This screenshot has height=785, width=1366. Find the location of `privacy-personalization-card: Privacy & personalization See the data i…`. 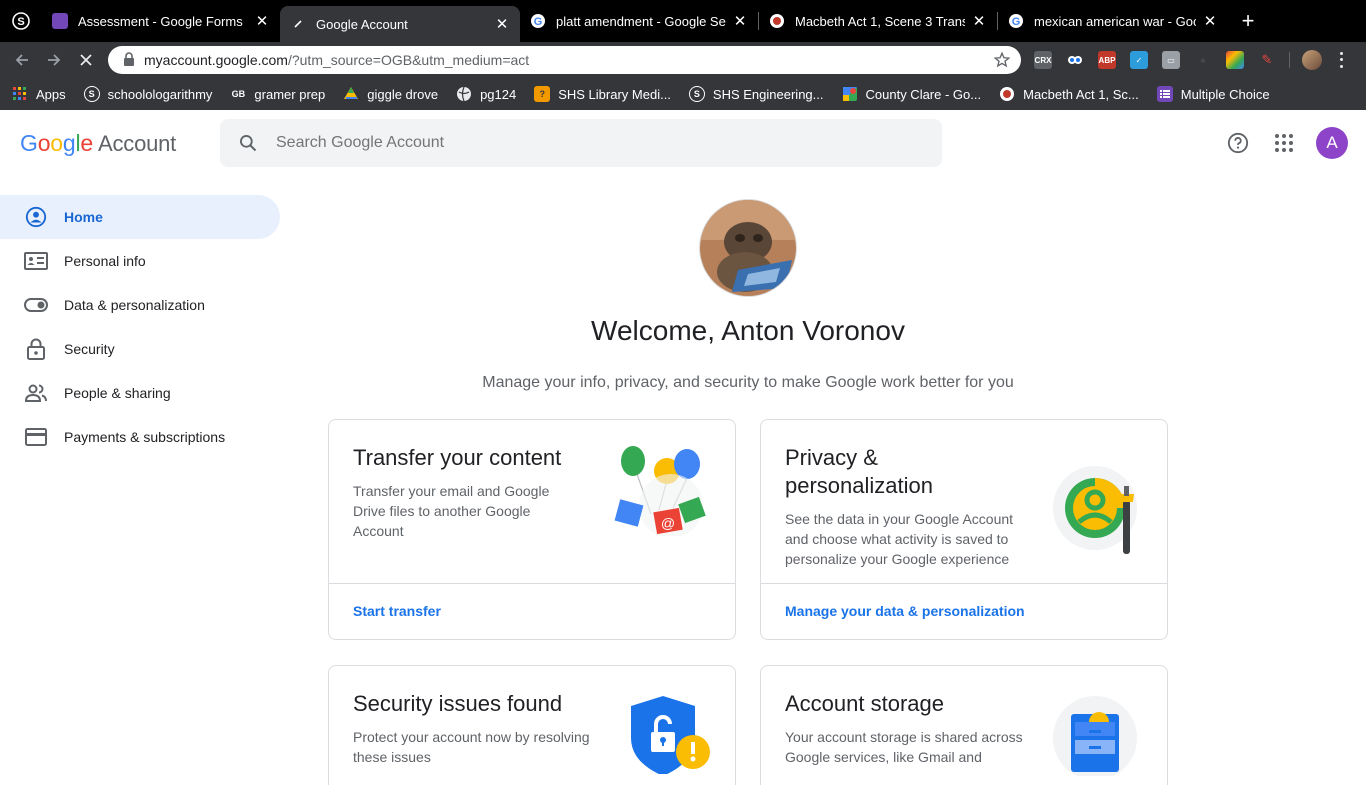

privacy-personalization-card: Privacy & personalization See the data i… is located at coordinates (964, 529).